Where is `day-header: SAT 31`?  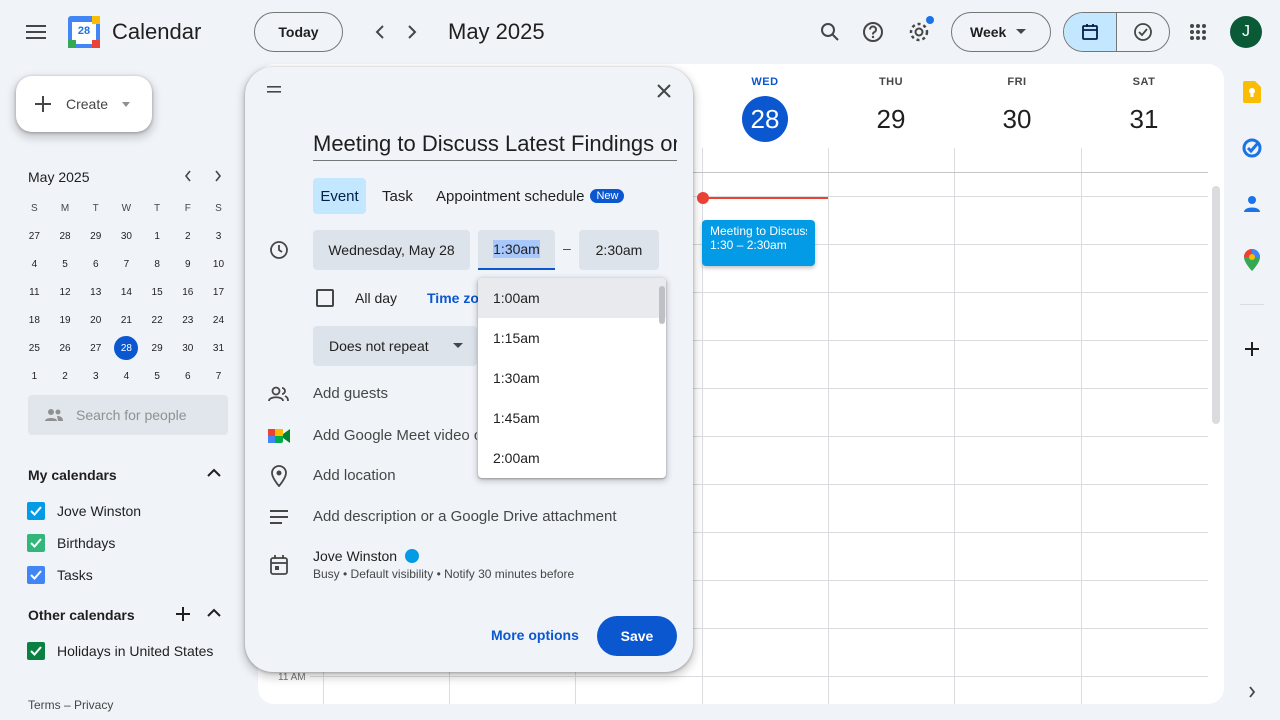 day-header: SAT 31 is located at coordinates (1144, 109).